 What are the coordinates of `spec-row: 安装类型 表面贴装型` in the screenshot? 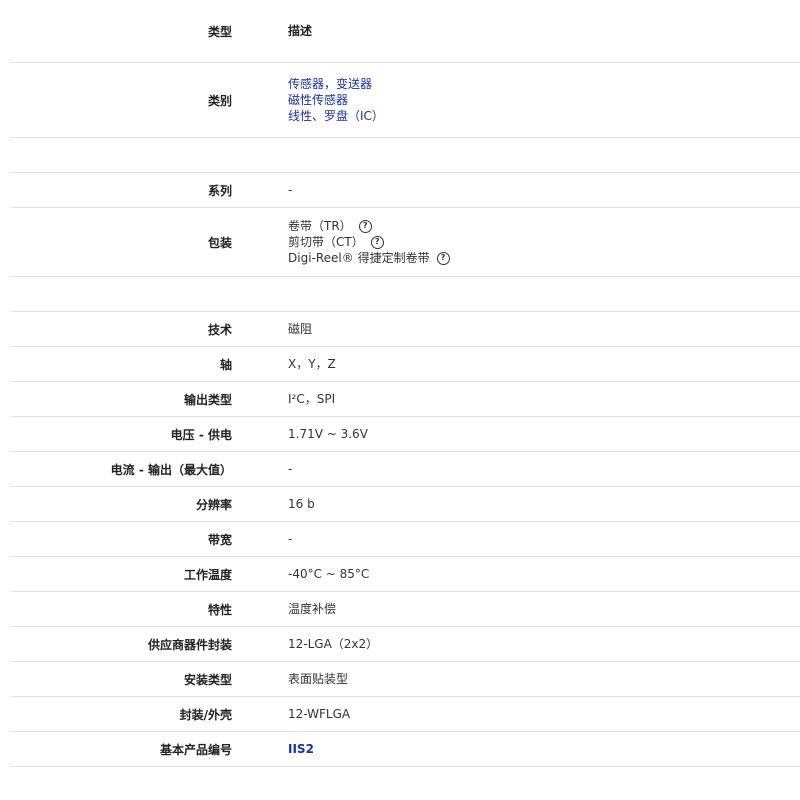 It's located at (405, 679).